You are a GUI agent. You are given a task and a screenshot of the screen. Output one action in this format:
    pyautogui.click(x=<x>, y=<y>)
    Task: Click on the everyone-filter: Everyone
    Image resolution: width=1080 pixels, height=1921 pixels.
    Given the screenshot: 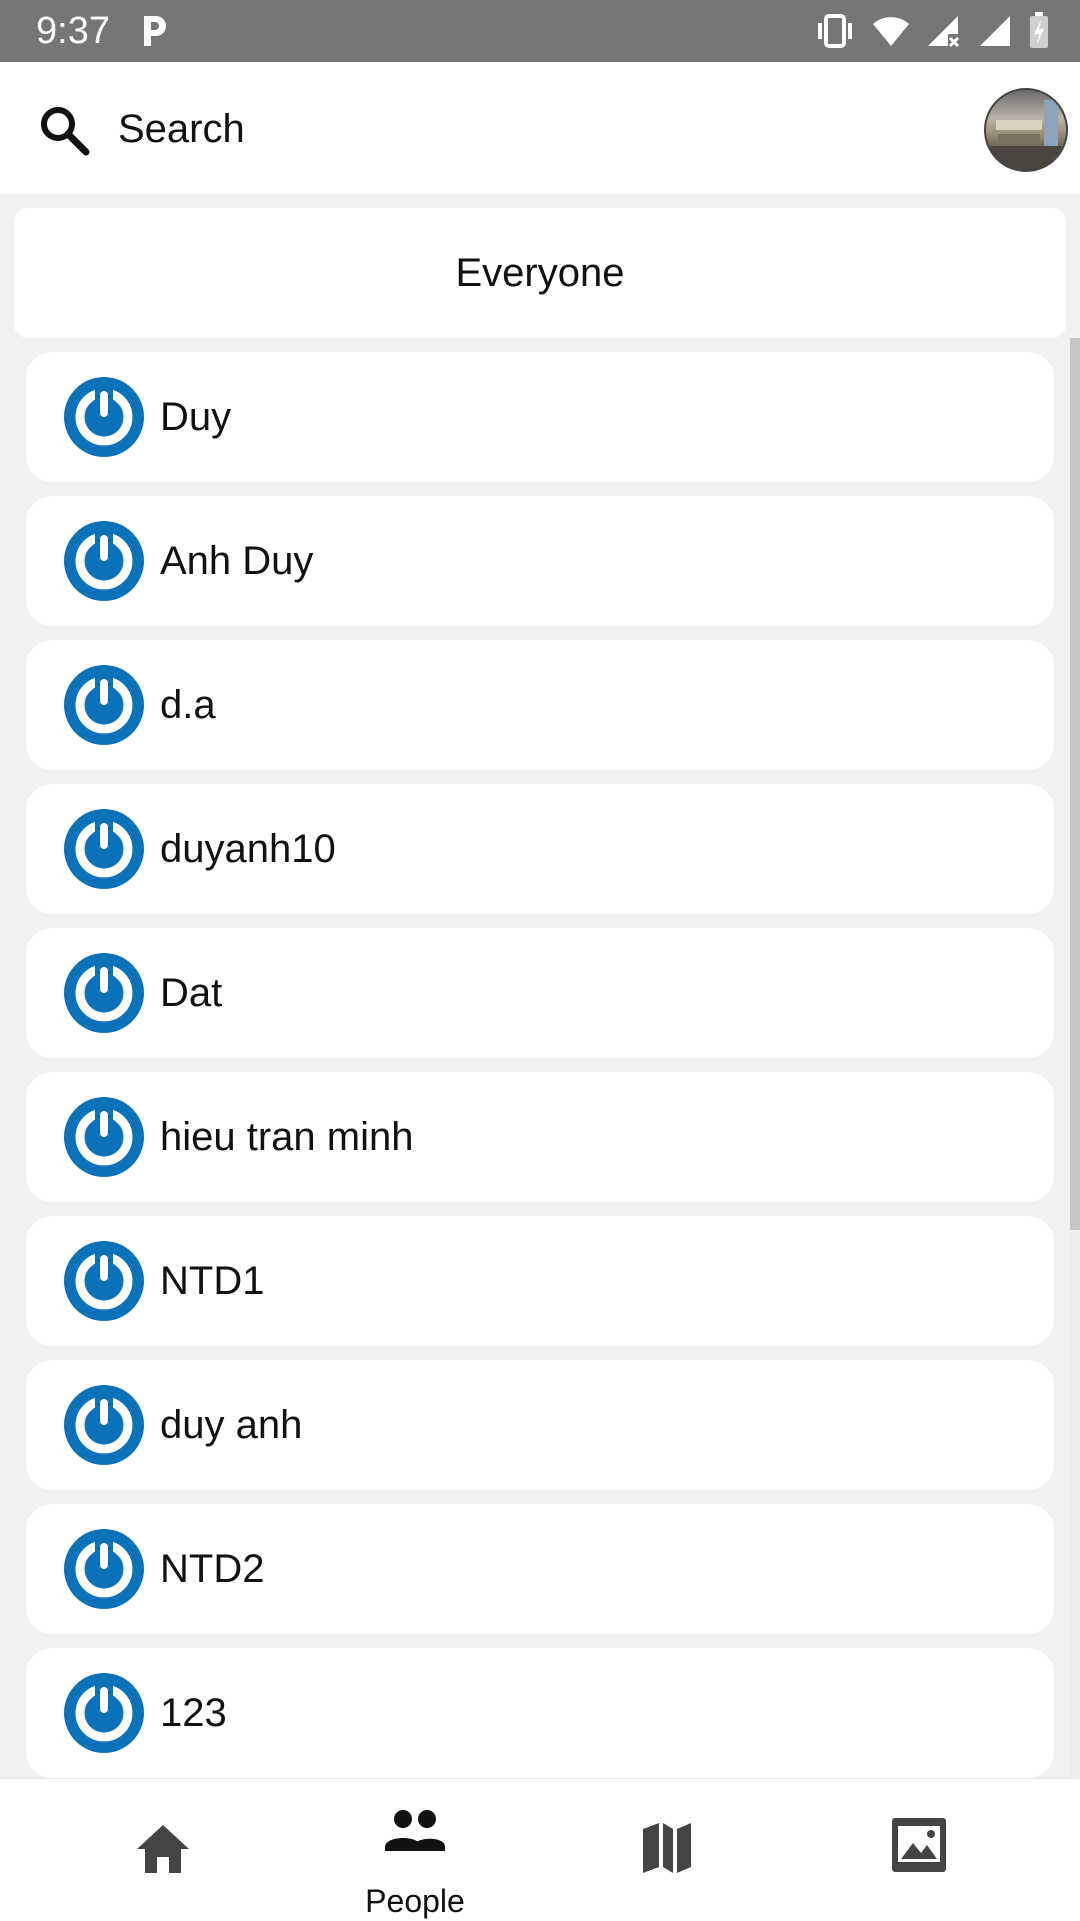 What is the action you would take?
    pyautogui.click(x=540, y=273)
    